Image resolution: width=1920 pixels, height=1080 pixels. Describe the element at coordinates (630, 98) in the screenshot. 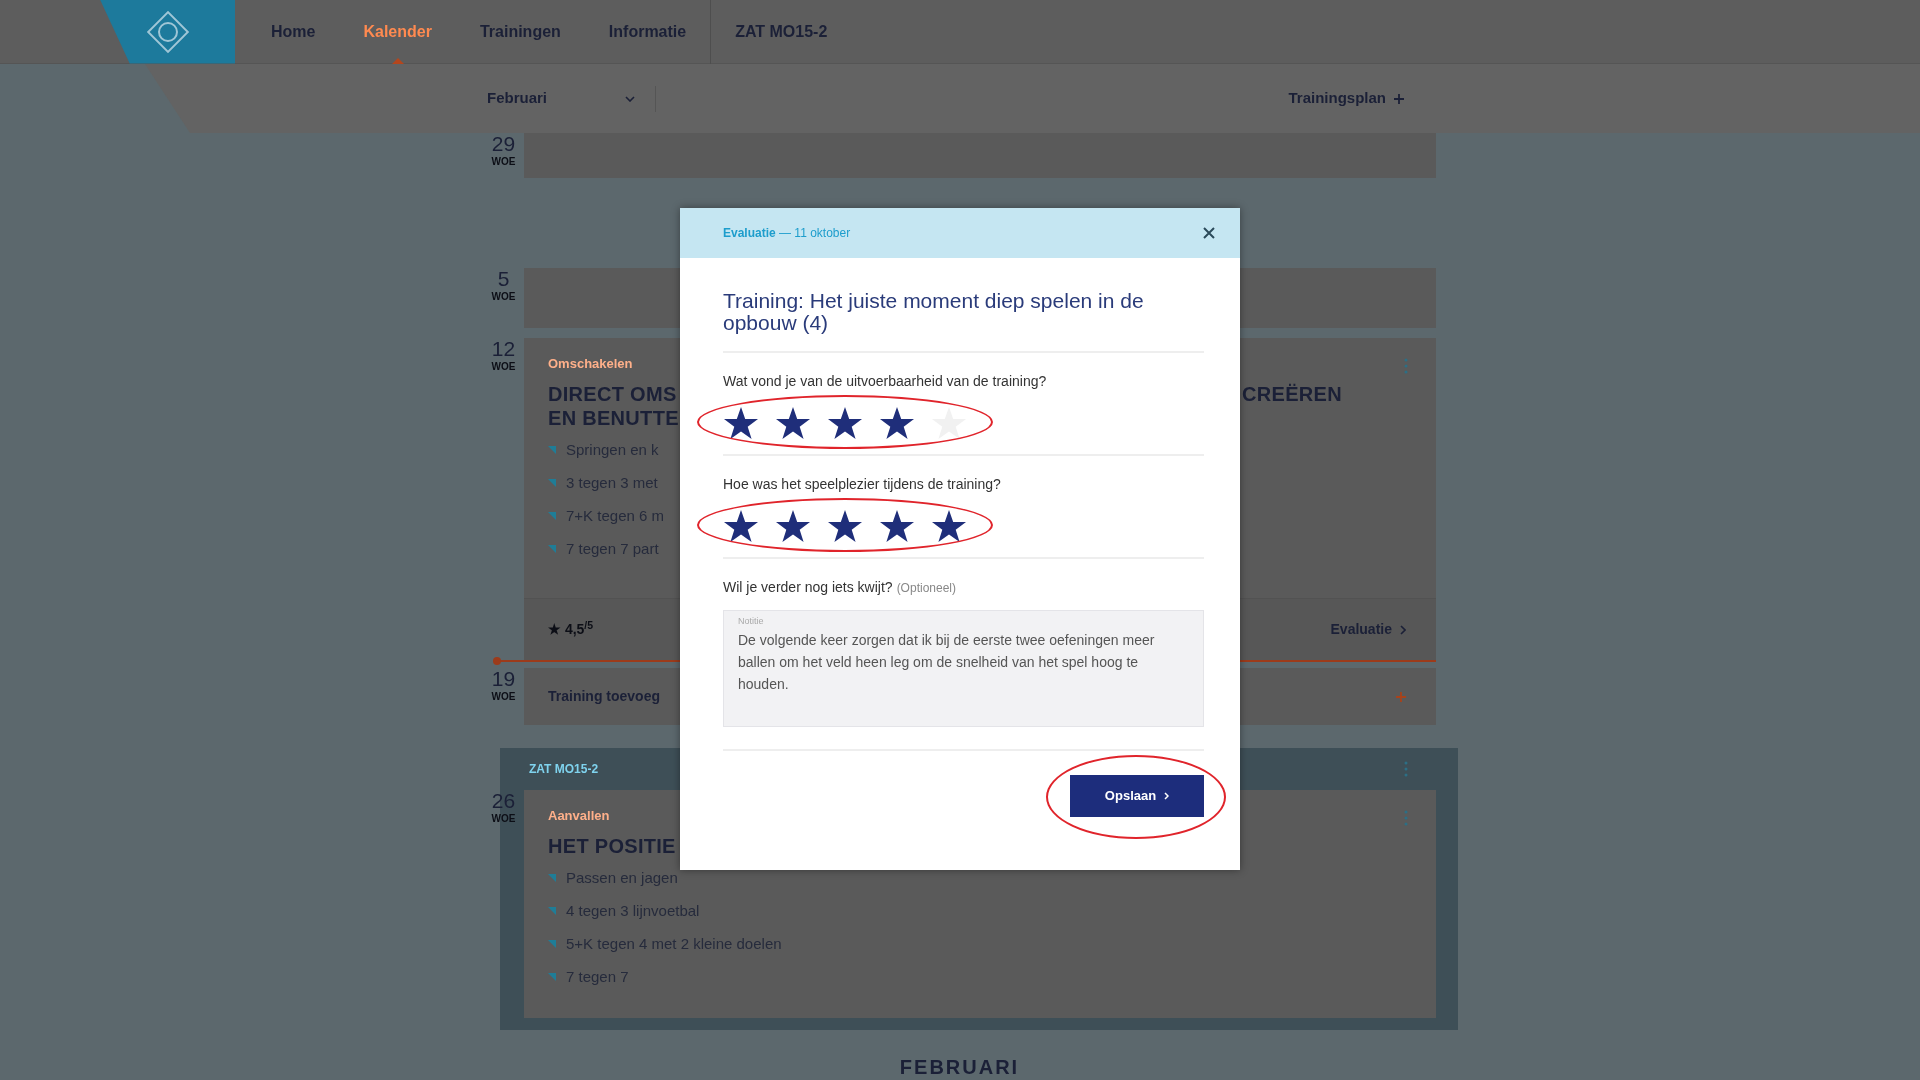

I see `chevron-down-icon` at that location.